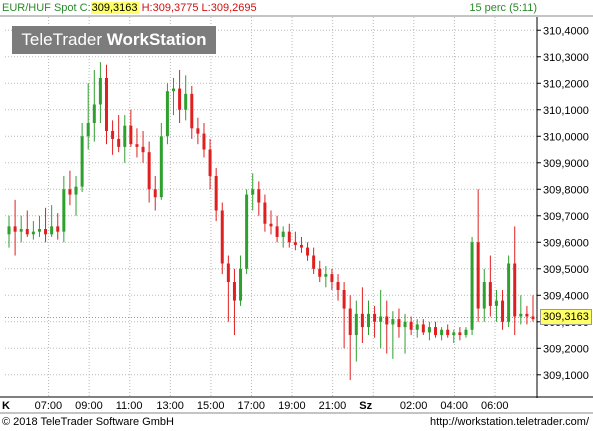  I want to click on x-tick-label: 11:00, so click(129, 406).